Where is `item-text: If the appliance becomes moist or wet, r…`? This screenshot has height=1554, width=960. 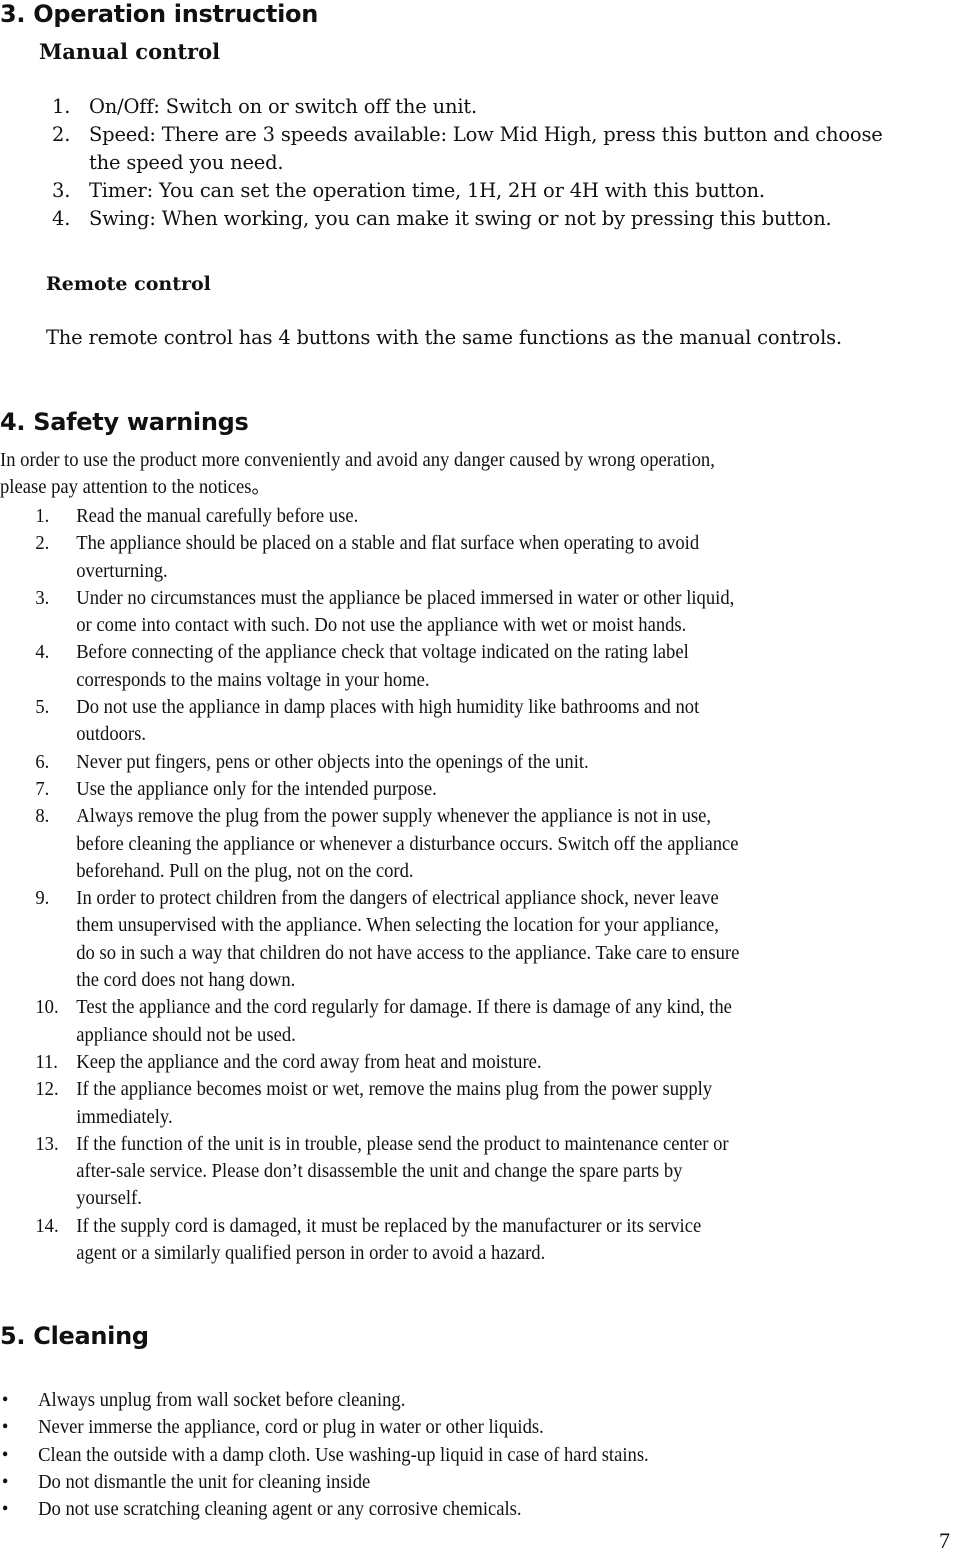 item-text: If the appliance becomes moist or wet, r… is located at coordinates (394, 1089).